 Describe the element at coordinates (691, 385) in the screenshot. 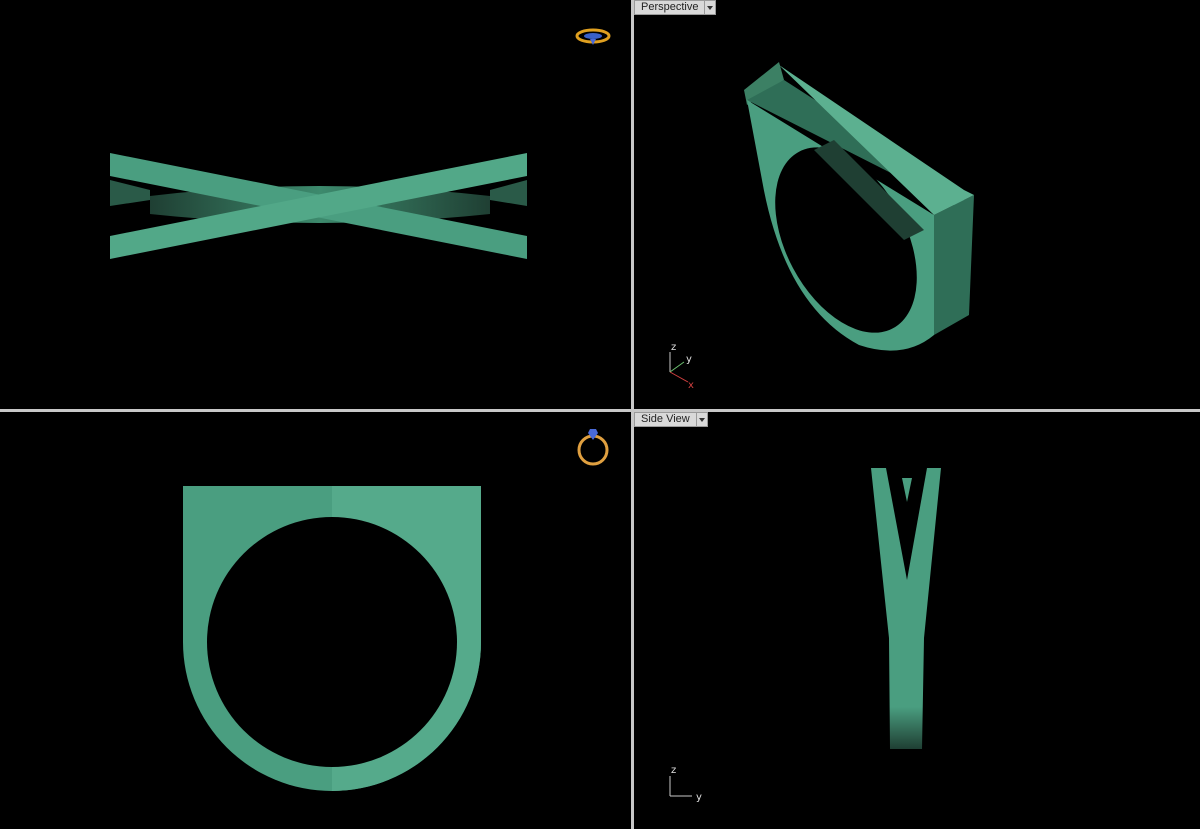

I see `axis-x-label: x` at that location.